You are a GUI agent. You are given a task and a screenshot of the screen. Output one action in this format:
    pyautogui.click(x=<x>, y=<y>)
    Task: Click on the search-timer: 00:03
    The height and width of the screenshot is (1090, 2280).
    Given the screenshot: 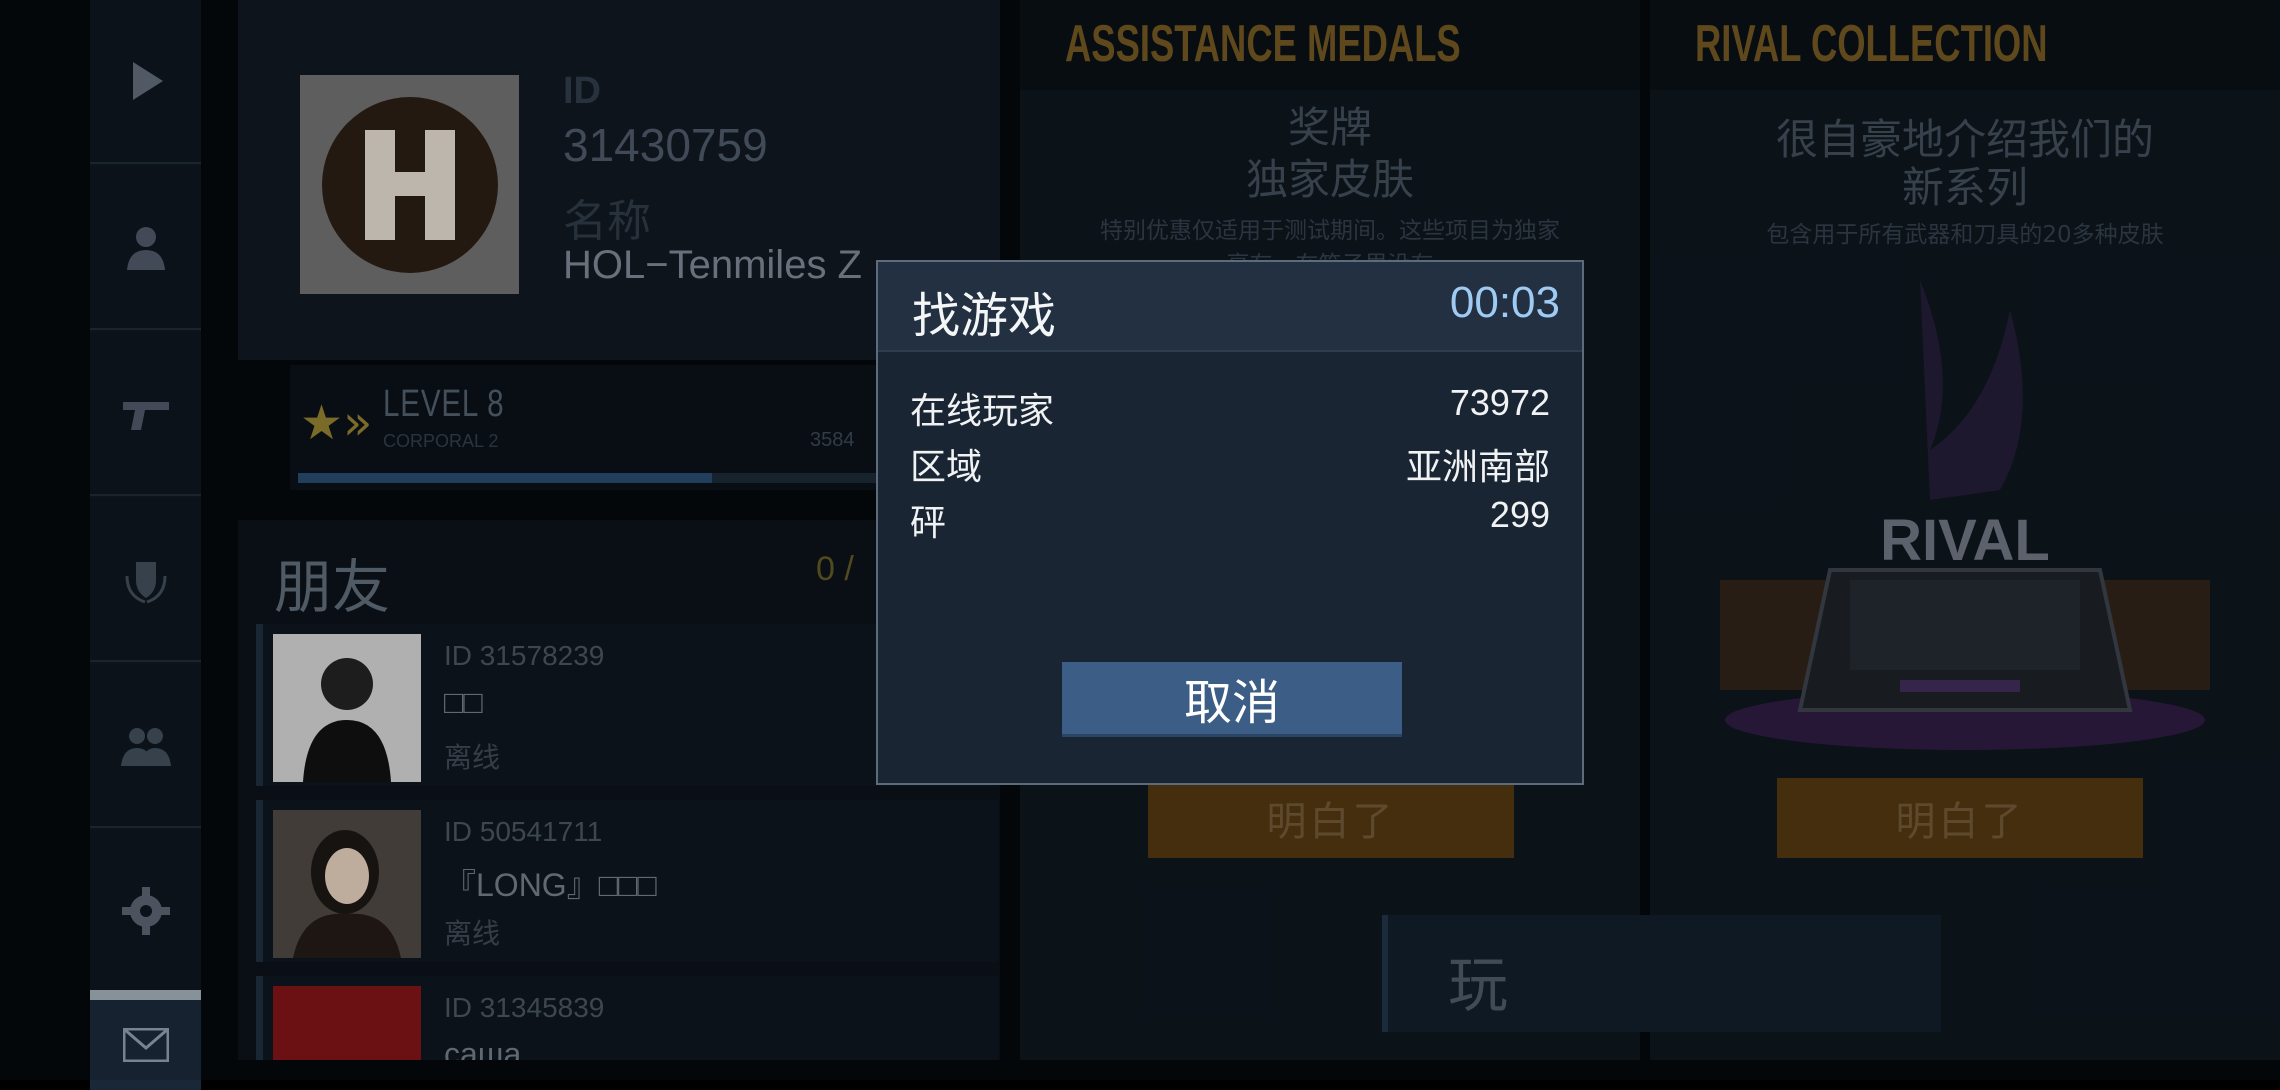 What is the action you would take?
    pyautogui.click(x=1504, y=302)
    